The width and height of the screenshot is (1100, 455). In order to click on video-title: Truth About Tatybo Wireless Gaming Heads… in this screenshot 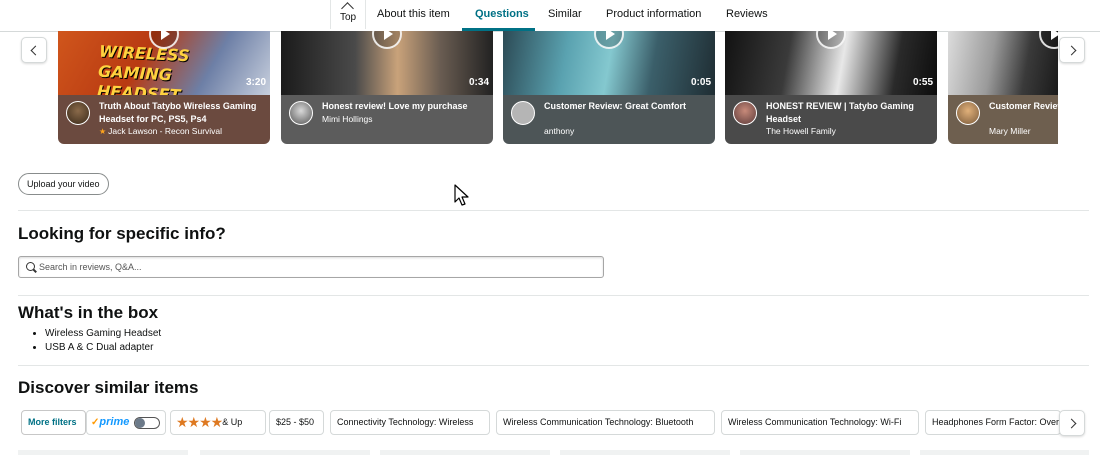, I will do `click(178, 112)`.